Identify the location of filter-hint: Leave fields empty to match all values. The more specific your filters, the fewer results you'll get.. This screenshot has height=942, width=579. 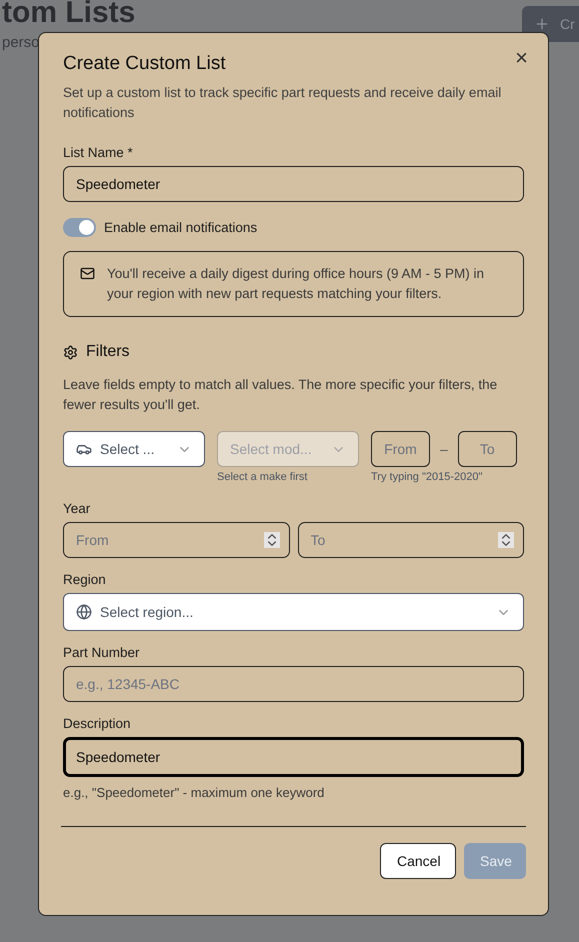
(280, 395).